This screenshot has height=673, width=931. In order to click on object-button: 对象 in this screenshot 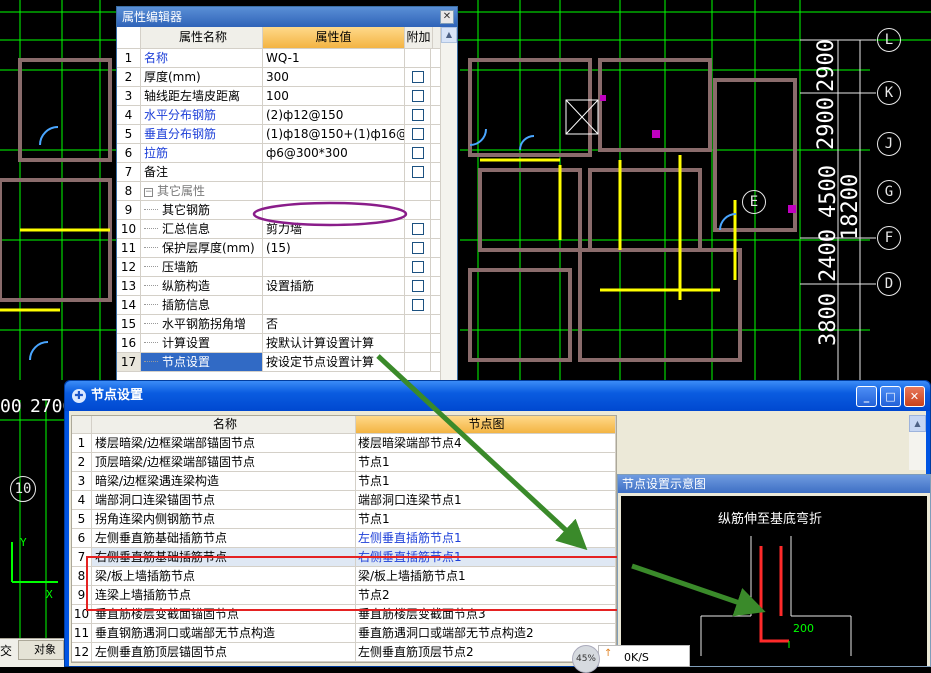, I will do `click(41, 650)`.